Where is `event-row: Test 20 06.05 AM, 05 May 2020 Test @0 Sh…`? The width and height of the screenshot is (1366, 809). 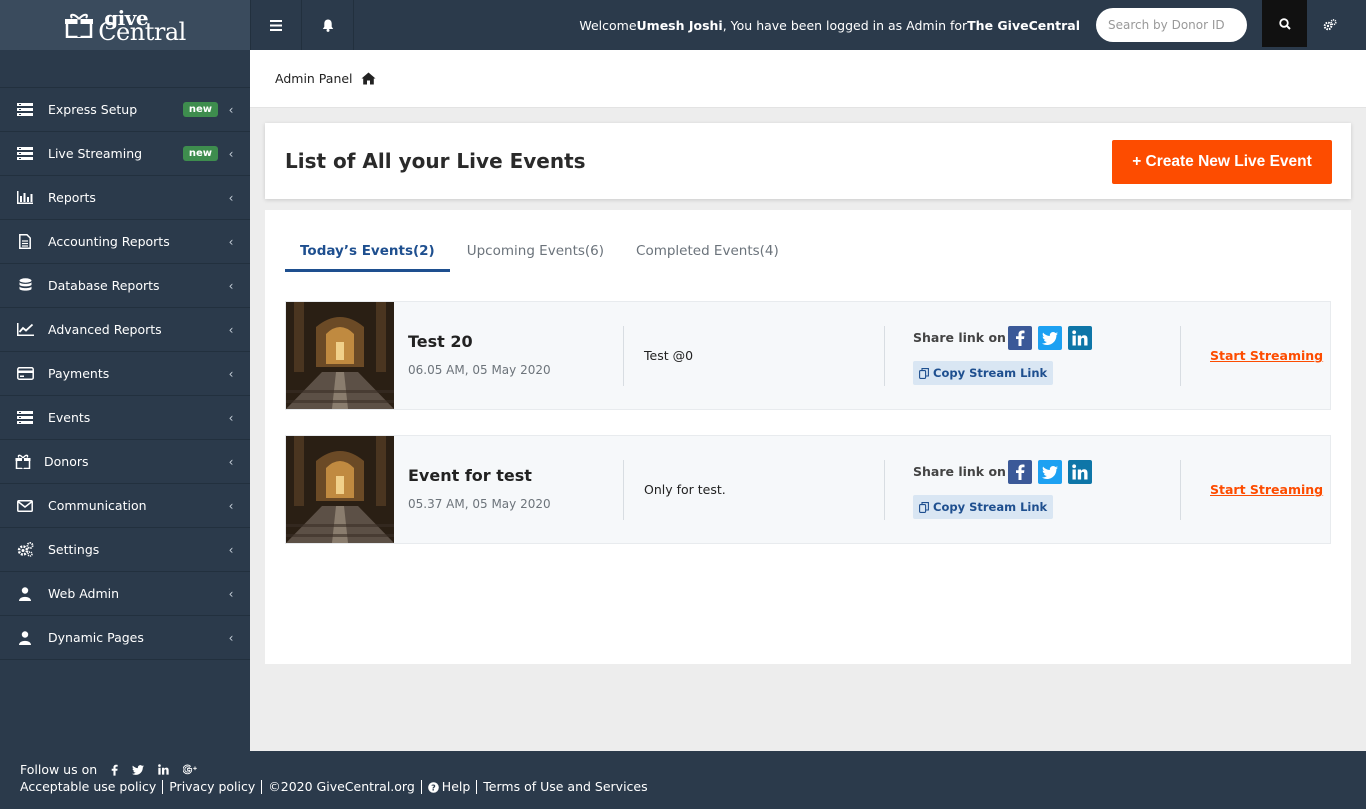 event-row: Test 20 06.05 AM, 05 May 2020 Test @0 Sh… is located at coordinates (808, 355).